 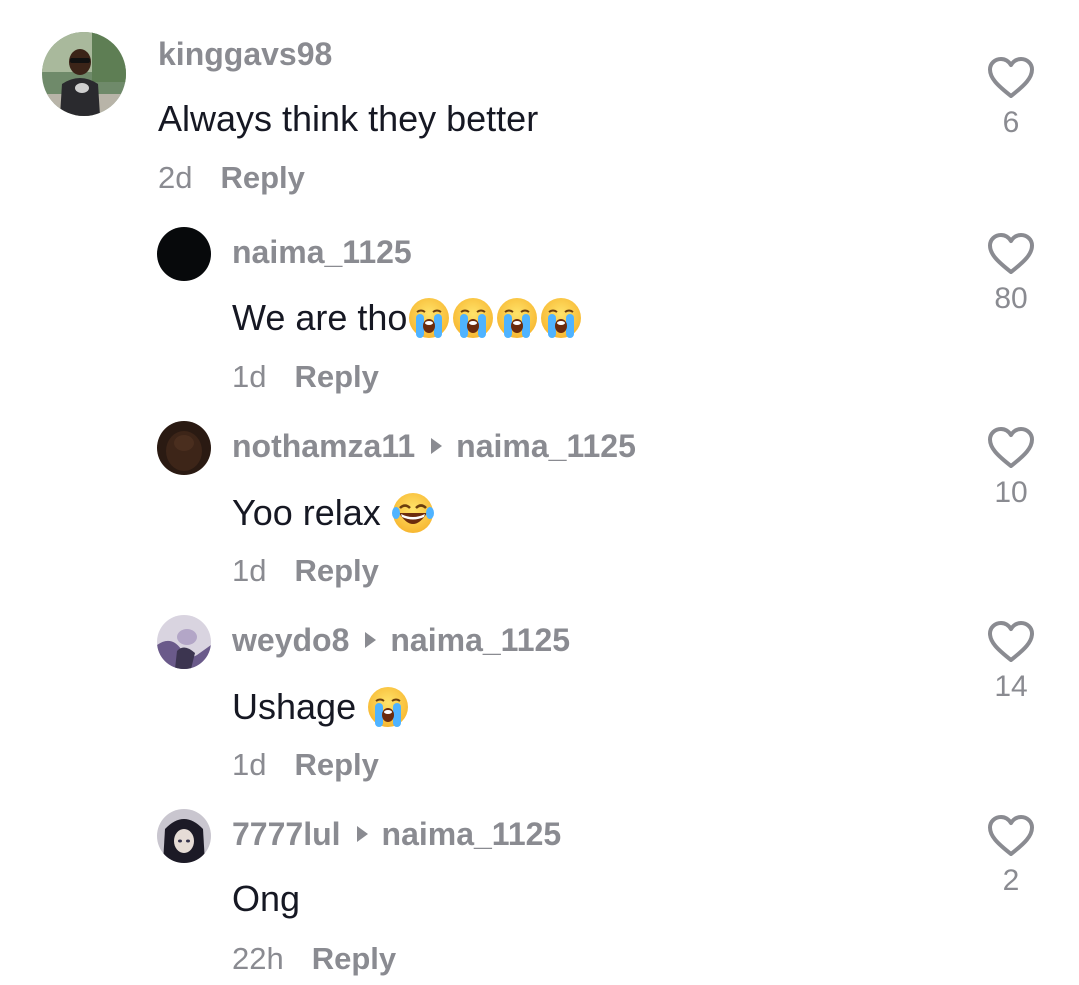 I want to click on face-with-tears-of-joy-icon, so click(x=413, y=513).